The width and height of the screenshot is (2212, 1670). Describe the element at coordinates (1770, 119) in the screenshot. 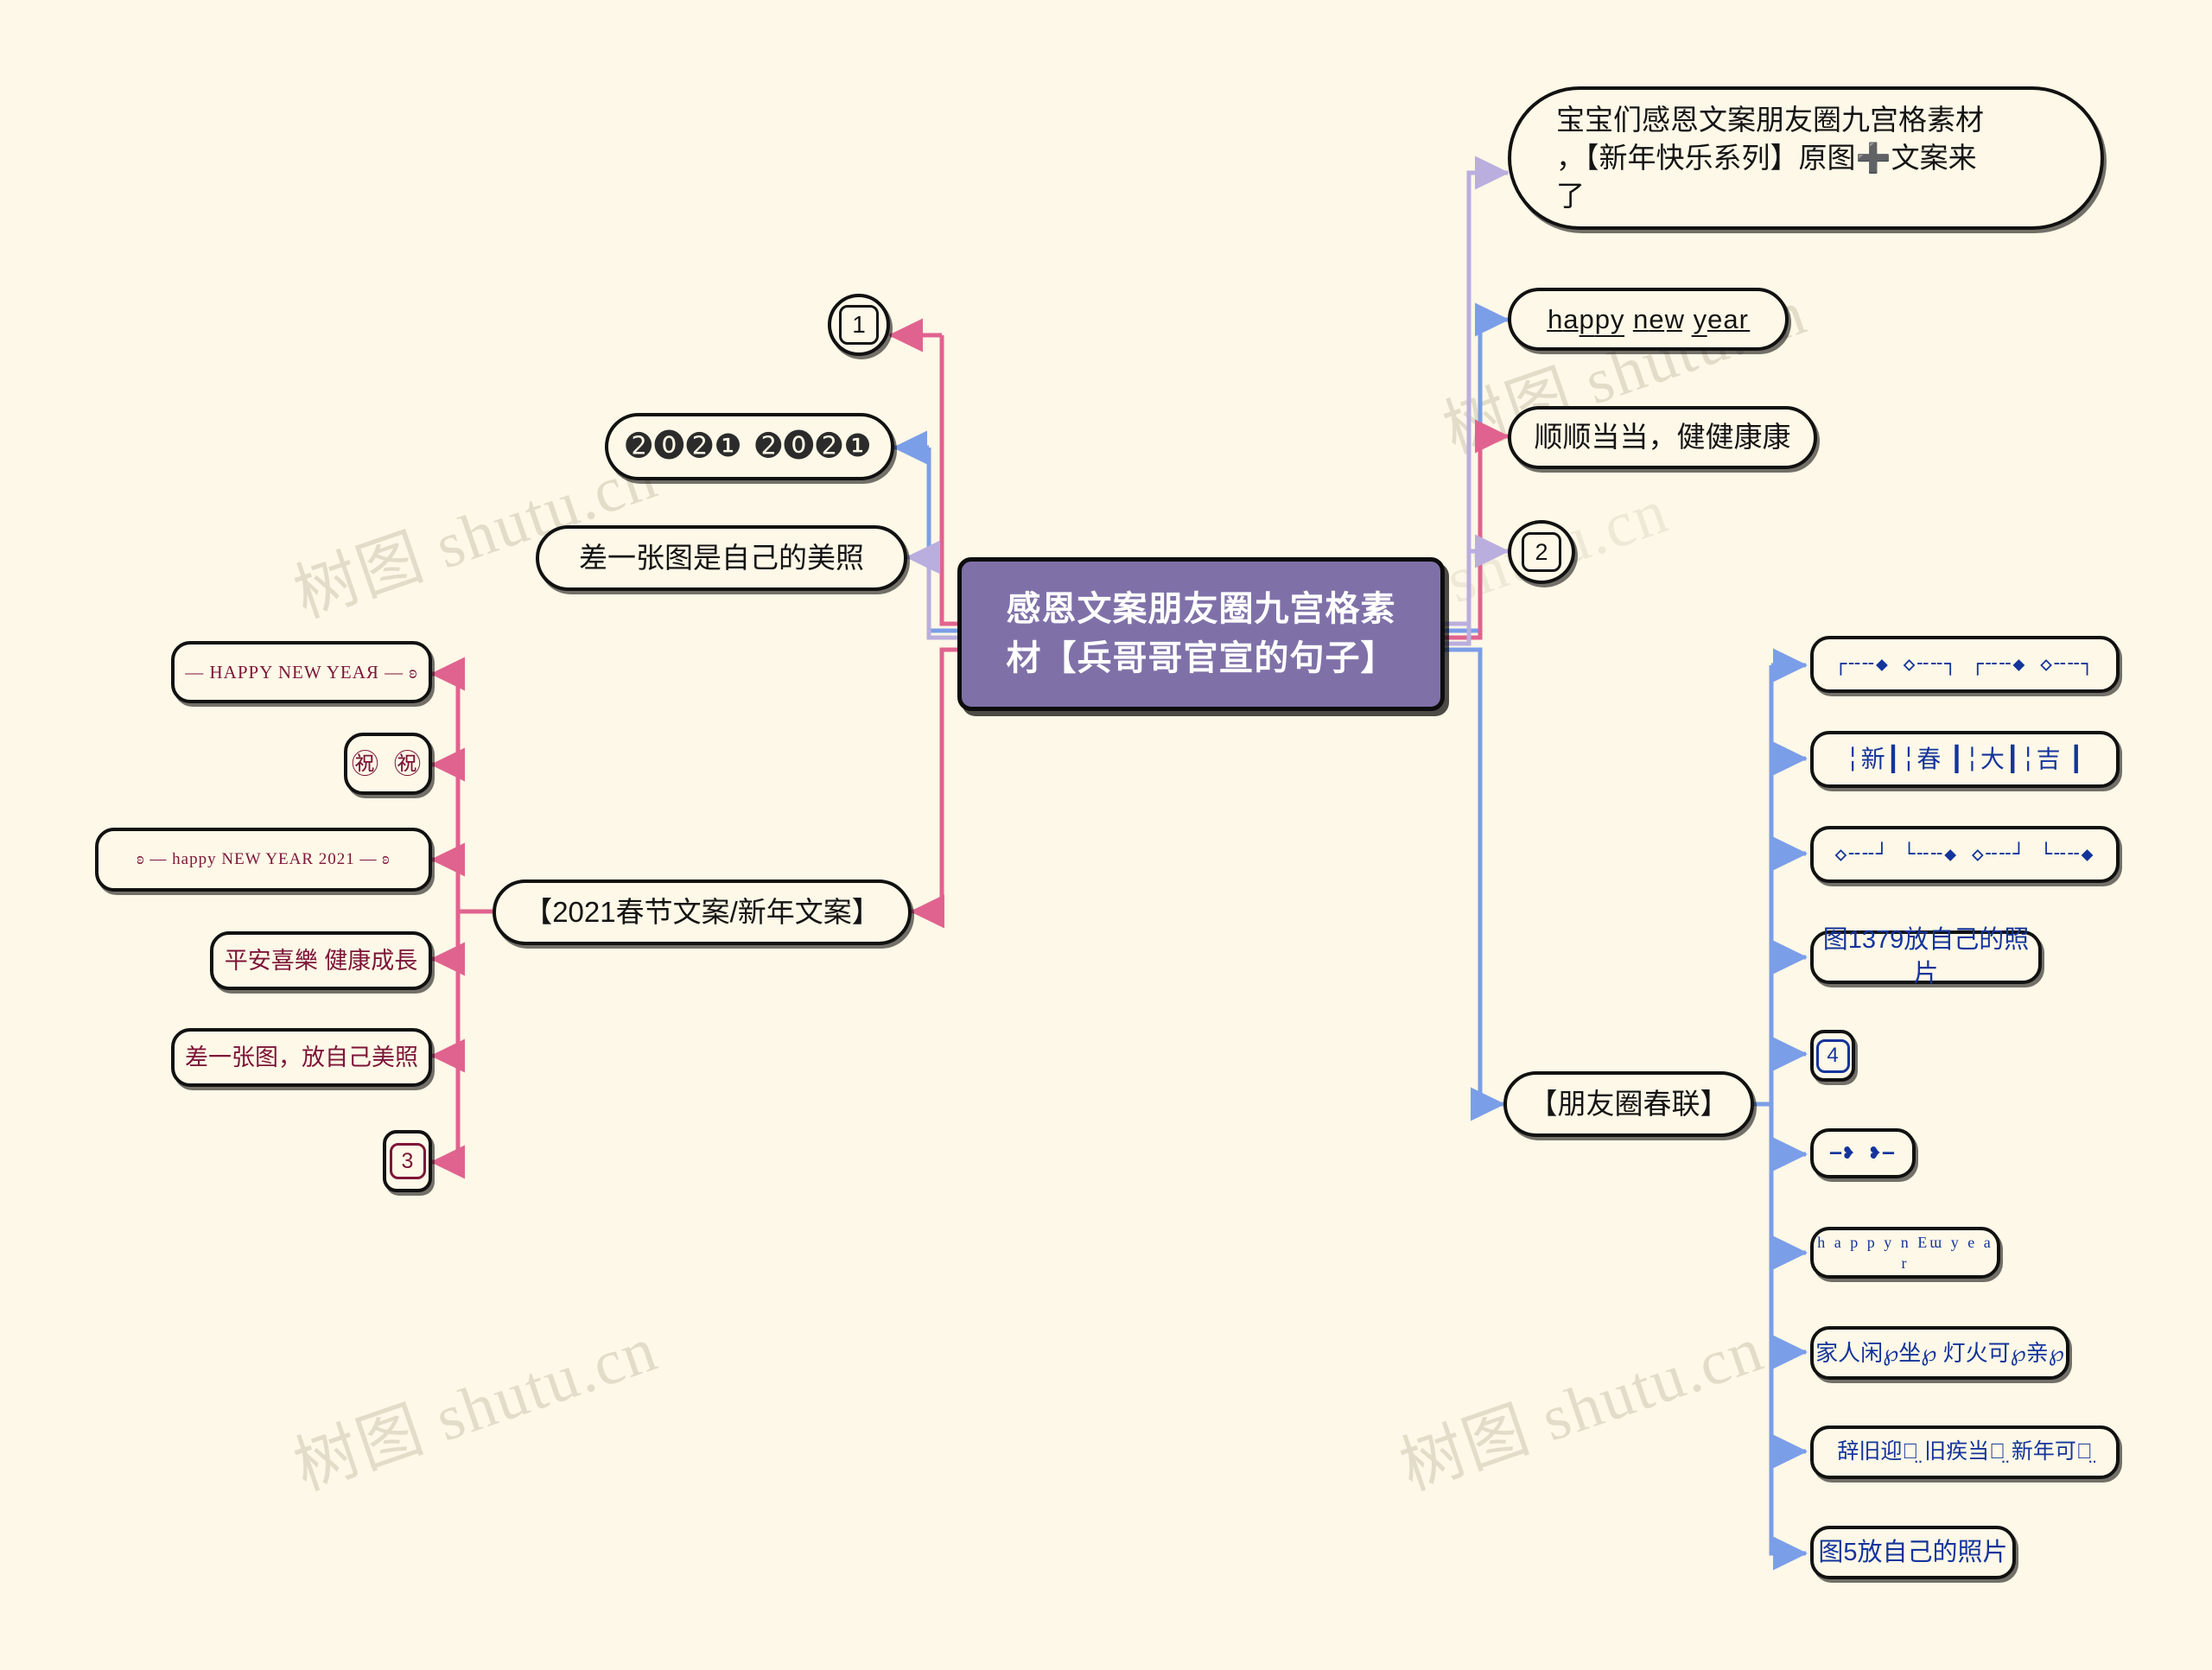

I see `node-baobao-line1: 宝宝们感恩文案朋友圈九宫格素材` at that location.